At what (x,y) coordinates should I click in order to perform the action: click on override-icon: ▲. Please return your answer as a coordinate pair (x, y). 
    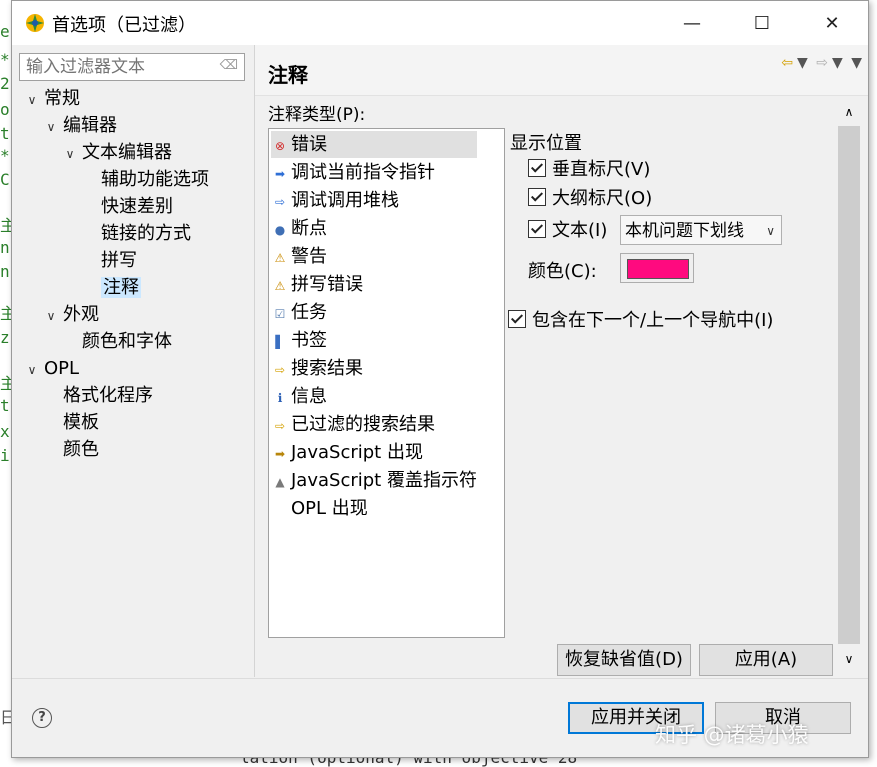
    Looking at the image, I should click on (280, 482).